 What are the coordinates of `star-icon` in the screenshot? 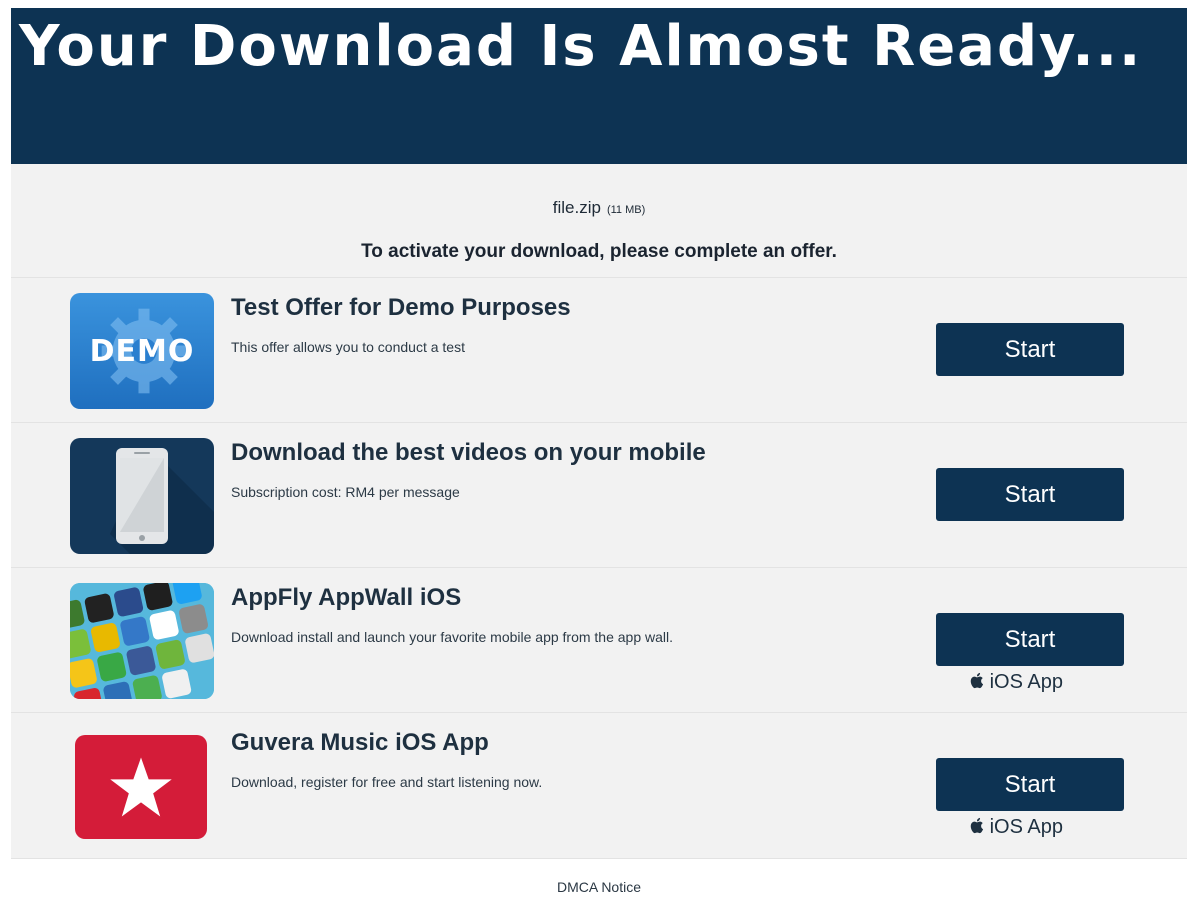 It's located at (141, 787).